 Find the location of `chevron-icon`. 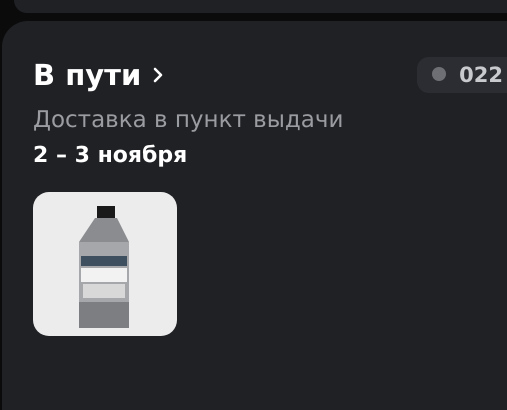

chevron-icon is located at coordinates (158, 75).